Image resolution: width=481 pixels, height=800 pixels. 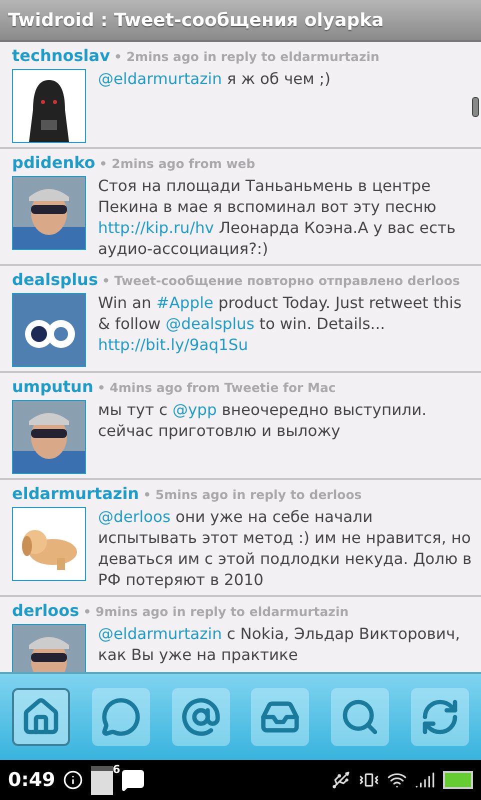 I want to click on usb-icon, so click(x=341, y=780).